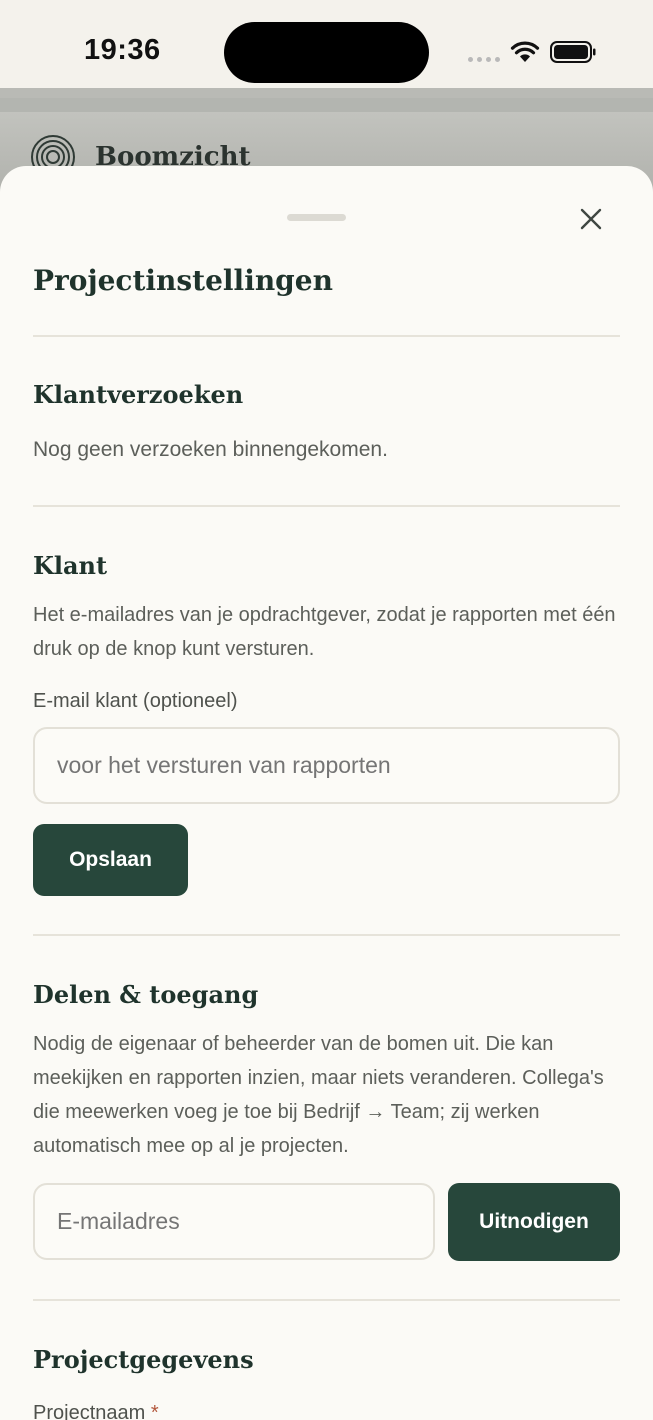 This screenshot has width=653, height=1420. I want to click on invite-button: Uitnodigen, so click(534, 1222).